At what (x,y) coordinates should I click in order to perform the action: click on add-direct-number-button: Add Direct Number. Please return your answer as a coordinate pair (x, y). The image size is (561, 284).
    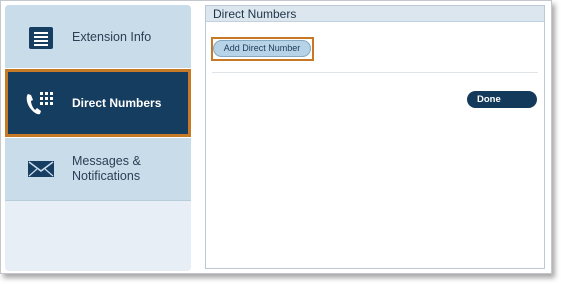
    Looking at the image, I should click on (262, 48).